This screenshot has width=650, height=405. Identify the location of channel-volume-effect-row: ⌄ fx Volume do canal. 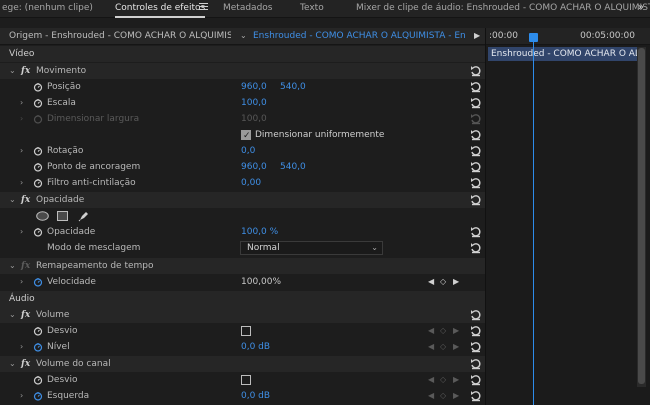
(242, 364).